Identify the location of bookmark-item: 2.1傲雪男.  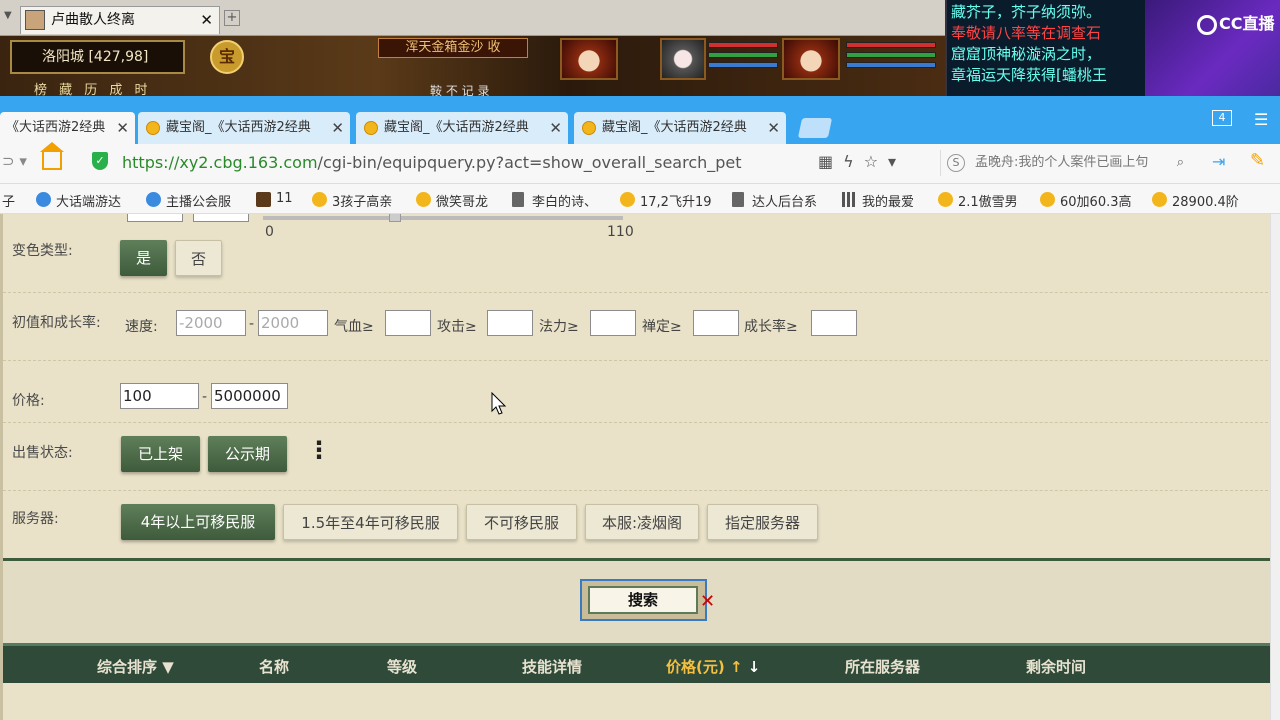
(978, 200).